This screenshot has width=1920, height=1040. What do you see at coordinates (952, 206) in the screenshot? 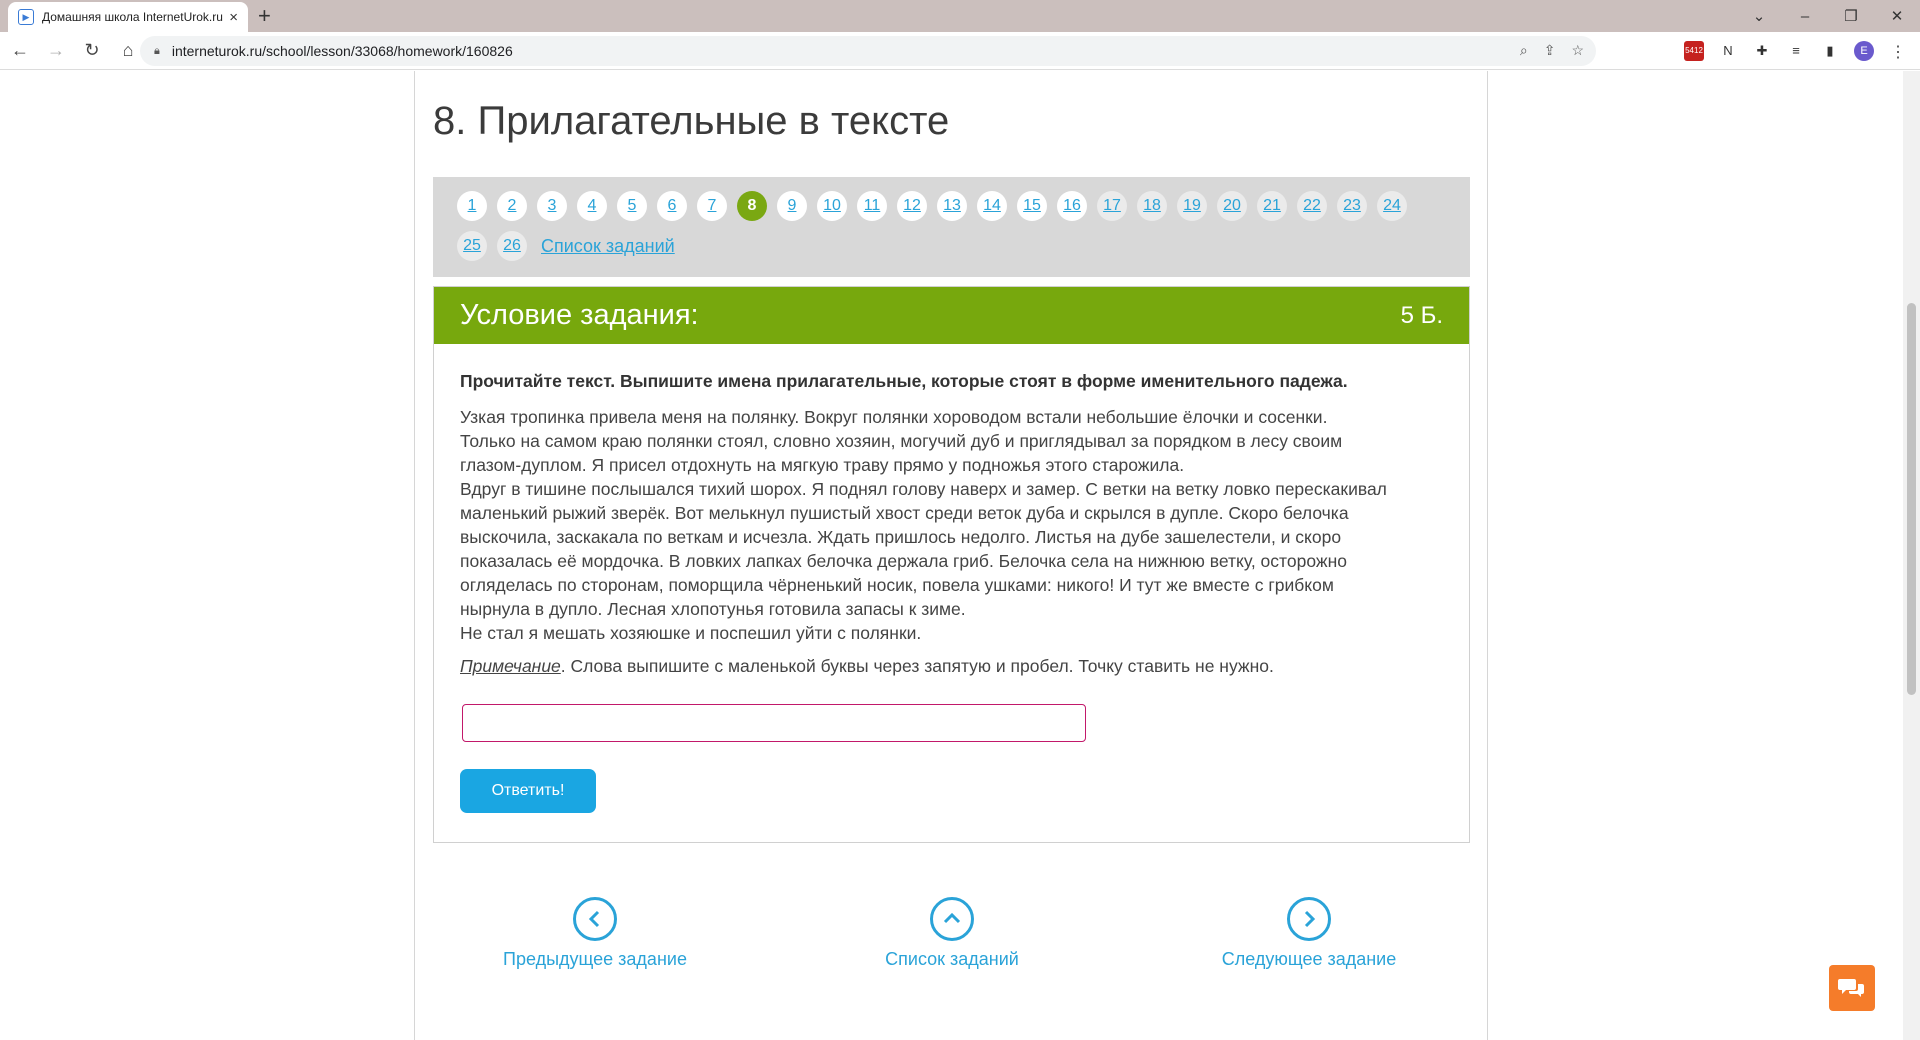
I see `pager-item-13: 13` at bounding box center [952, 206].